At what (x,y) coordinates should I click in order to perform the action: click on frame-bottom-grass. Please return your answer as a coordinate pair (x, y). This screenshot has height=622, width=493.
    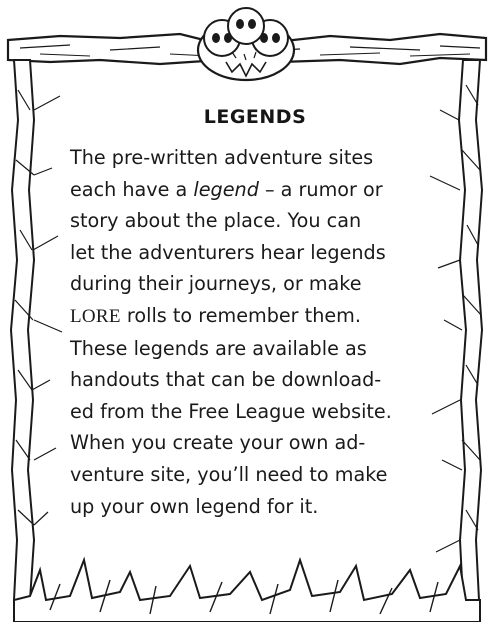
    Looking at the image, I should click on (247, 589).